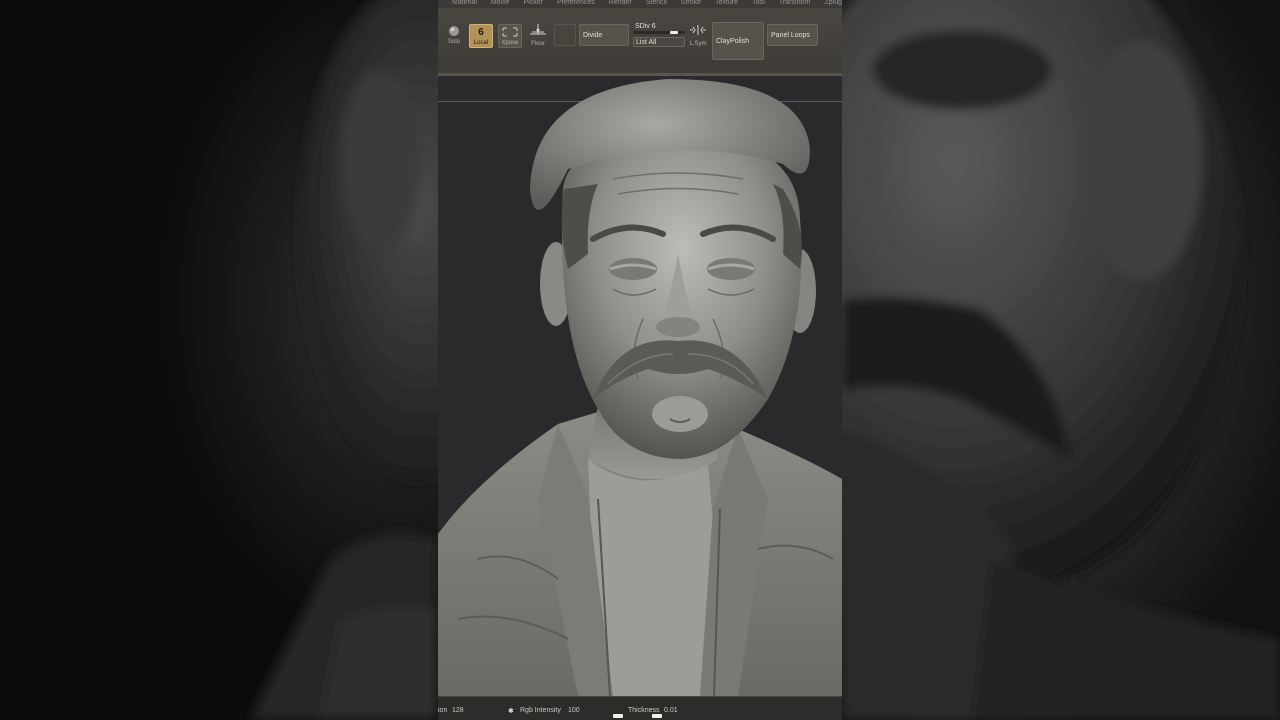 This screenshot has width=1280, height=720. I want to click on lsym-label: L.Sym, so click(698, 44).